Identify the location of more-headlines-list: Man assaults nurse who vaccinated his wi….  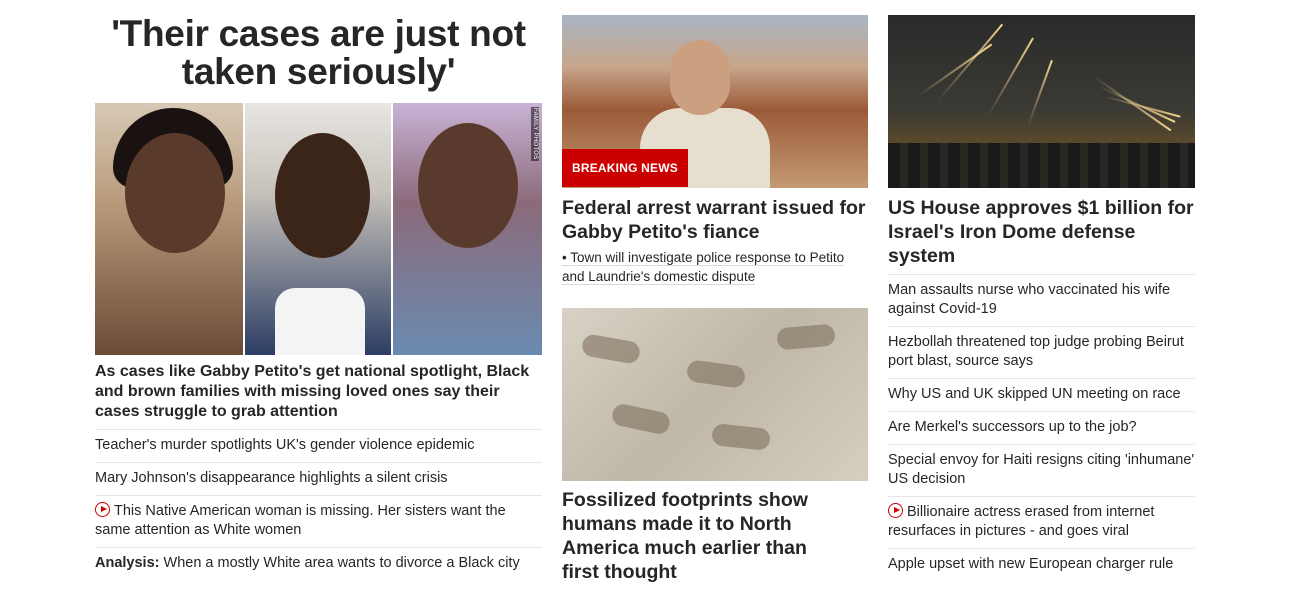
(1041, 427).